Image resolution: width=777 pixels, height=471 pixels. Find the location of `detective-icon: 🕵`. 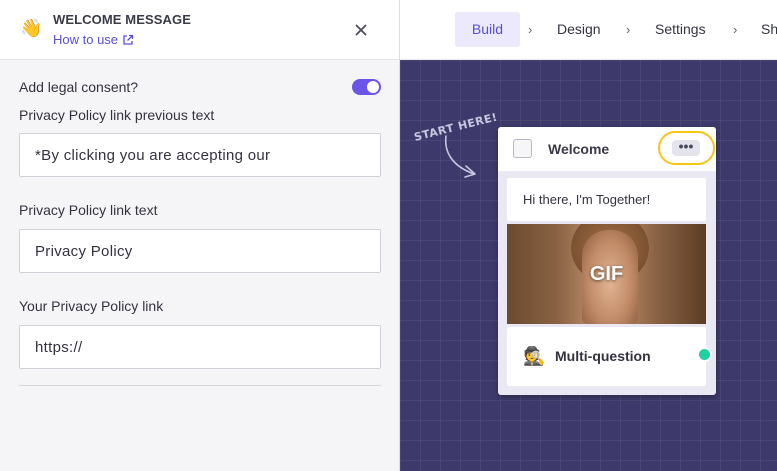

detective-icon: 🕵 is located at coordinates (534, 356).